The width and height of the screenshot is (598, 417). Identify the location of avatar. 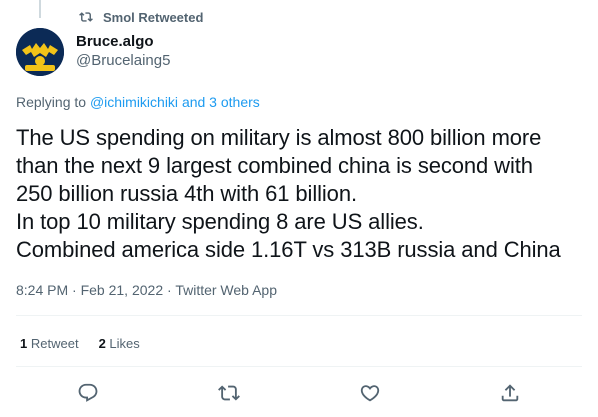
(40, 52).